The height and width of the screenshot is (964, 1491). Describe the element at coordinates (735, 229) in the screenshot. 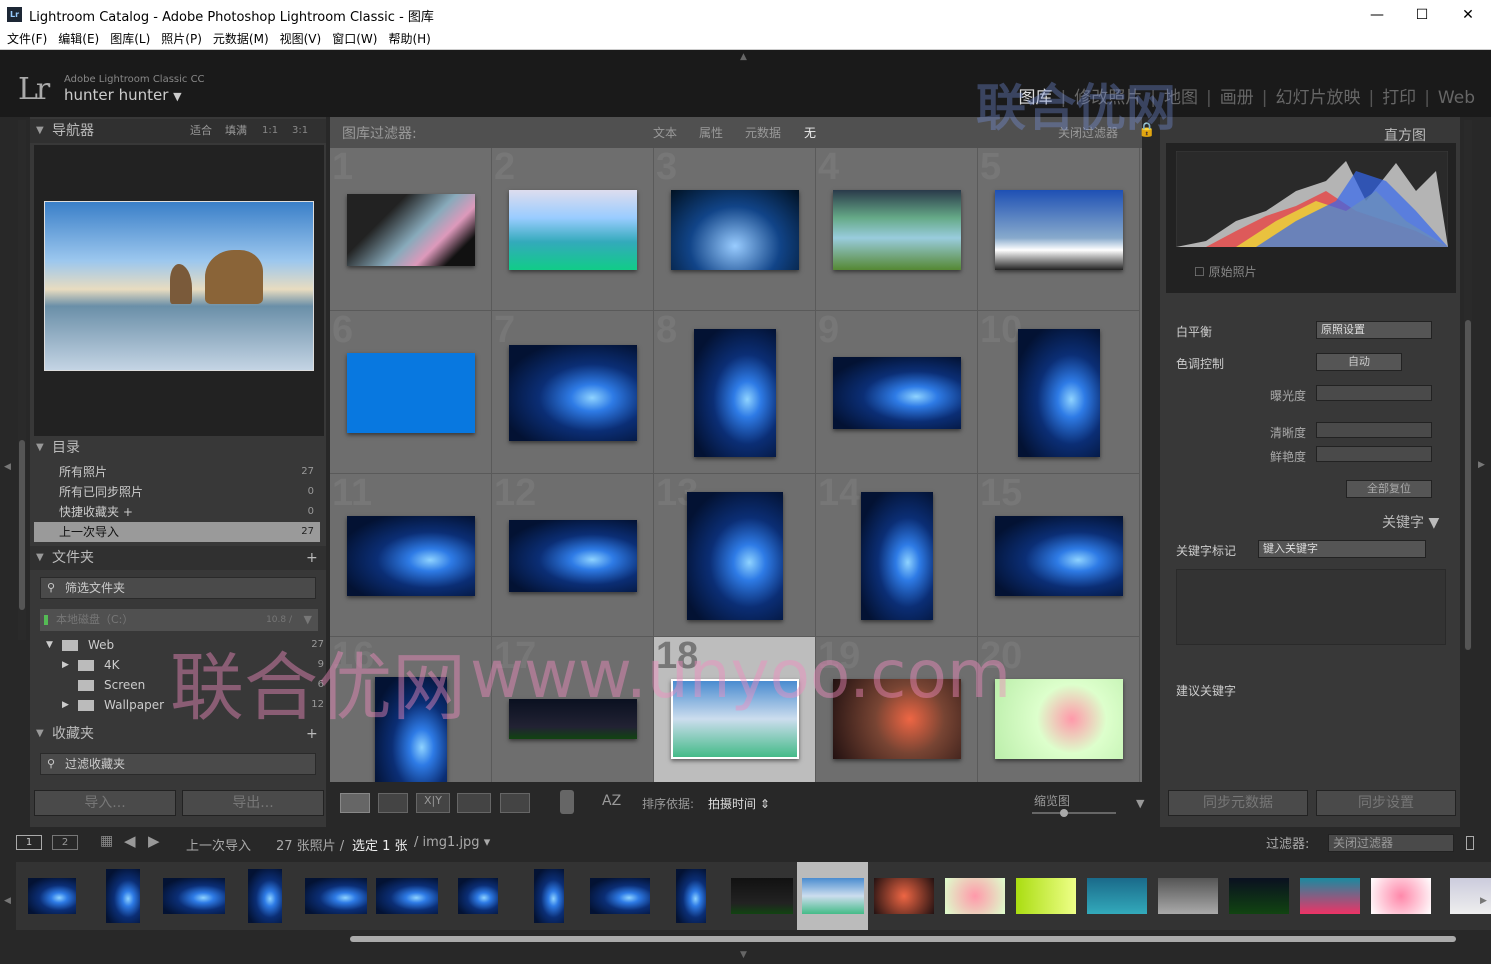

I see `grid-cell: 3` at that location.